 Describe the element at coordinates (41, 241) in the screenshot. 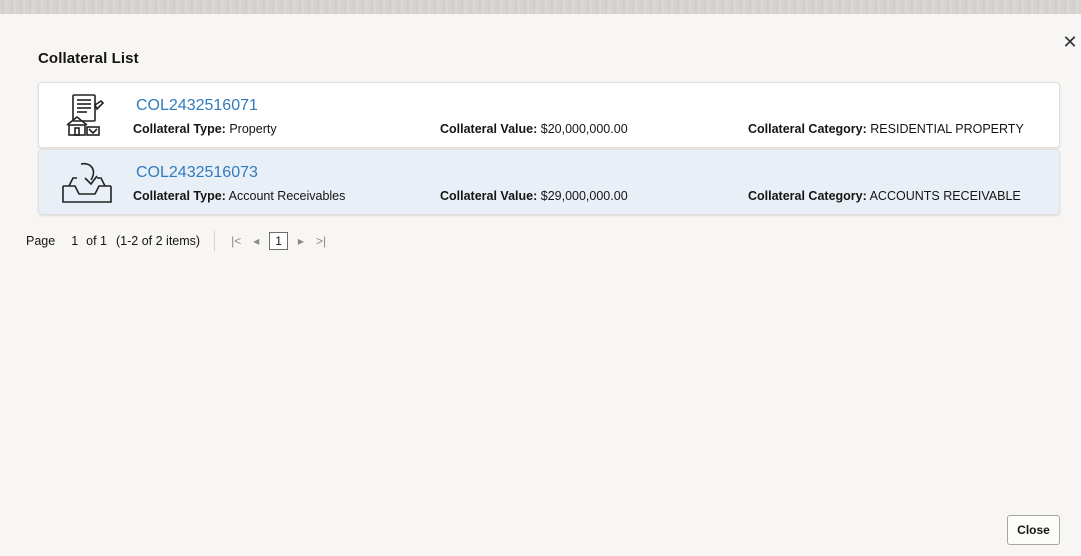

I see `page-label: Page` at that location.